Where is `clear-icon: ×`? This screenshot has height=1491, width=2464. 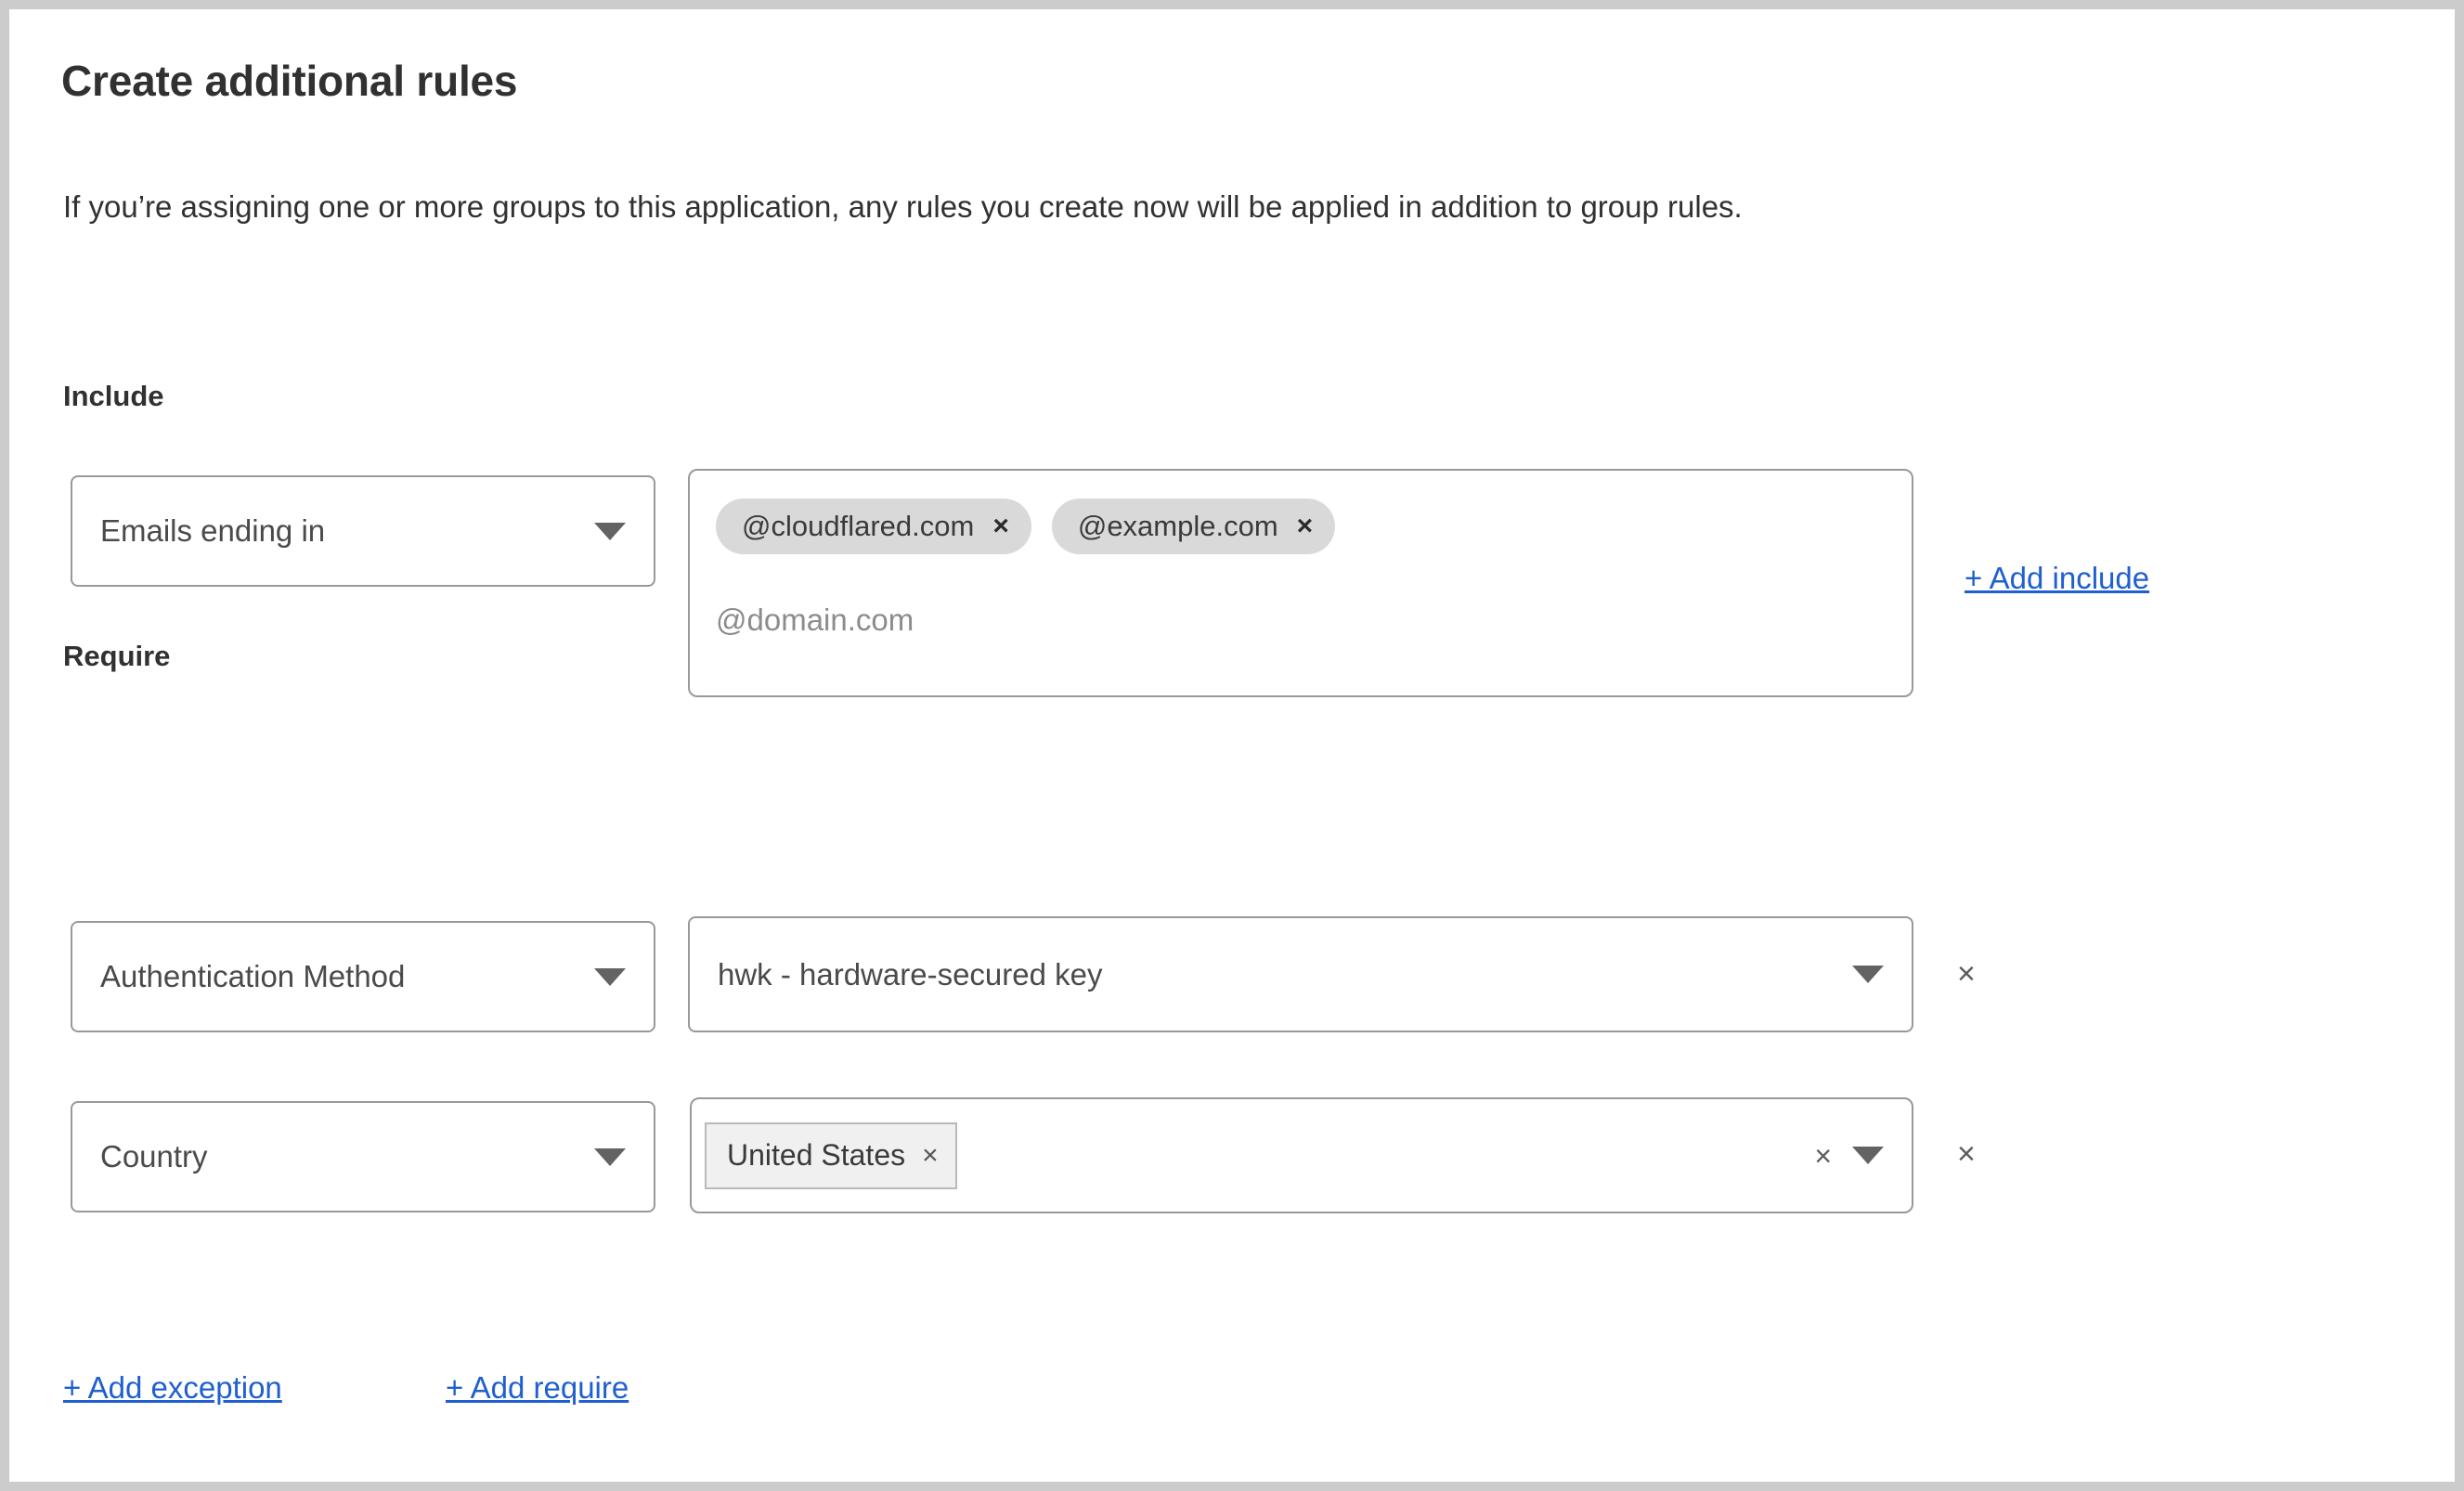
clear-icon: × is located at coordinates (1823, 1156).